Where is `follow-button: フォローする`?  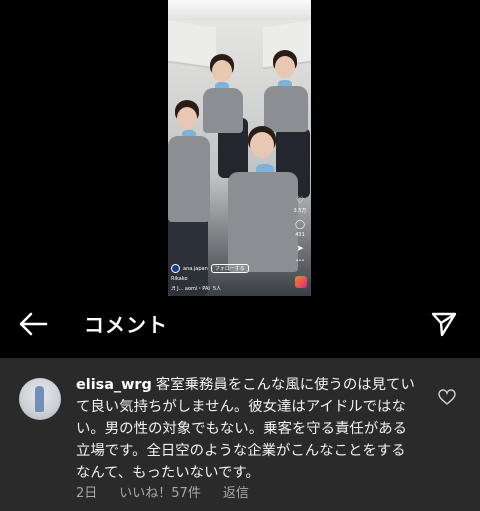 follow-button: フォローする is located at coordinates (229, 268).